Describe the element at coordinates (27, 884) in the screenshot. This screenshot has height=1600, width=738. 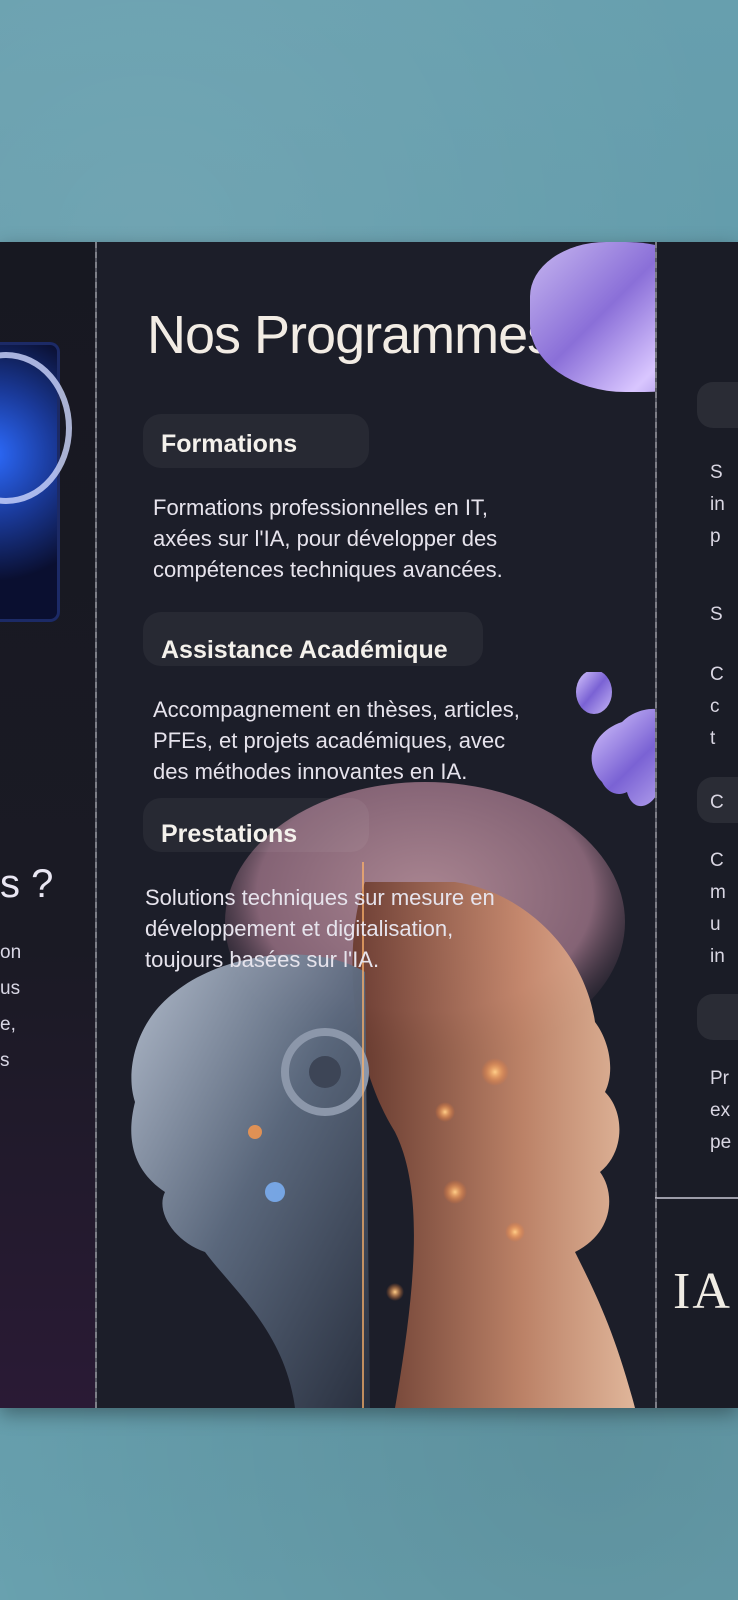
I see `left-heading-fragment: s ?` at that location.